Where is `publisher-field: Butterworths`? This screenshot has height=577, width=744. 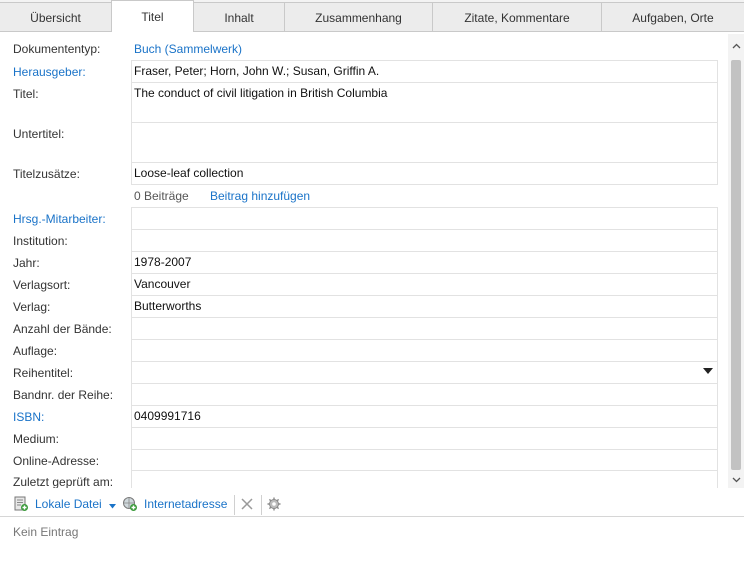 publisher-field: Butterworths is located at coordinates (424, 306).